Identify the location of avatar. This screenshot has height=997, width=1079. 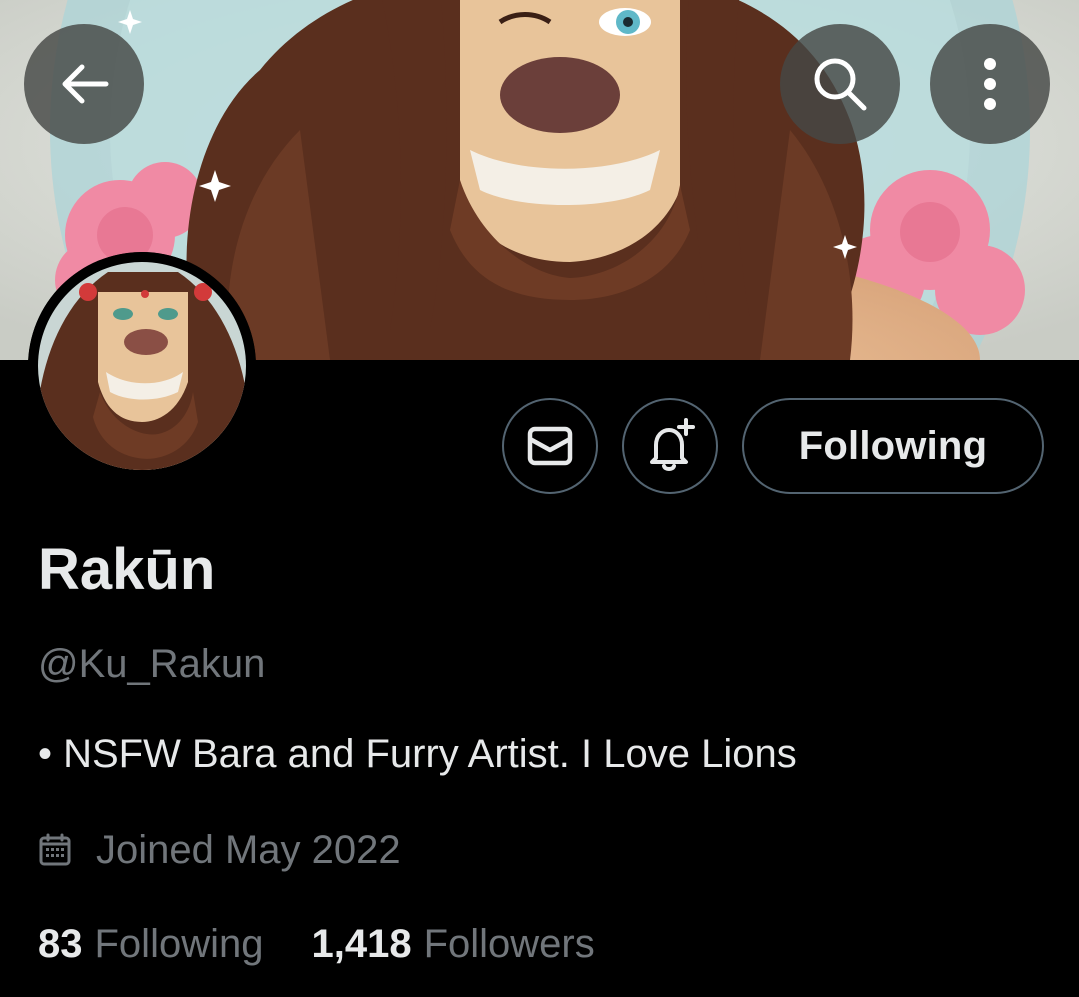
(142, 366).